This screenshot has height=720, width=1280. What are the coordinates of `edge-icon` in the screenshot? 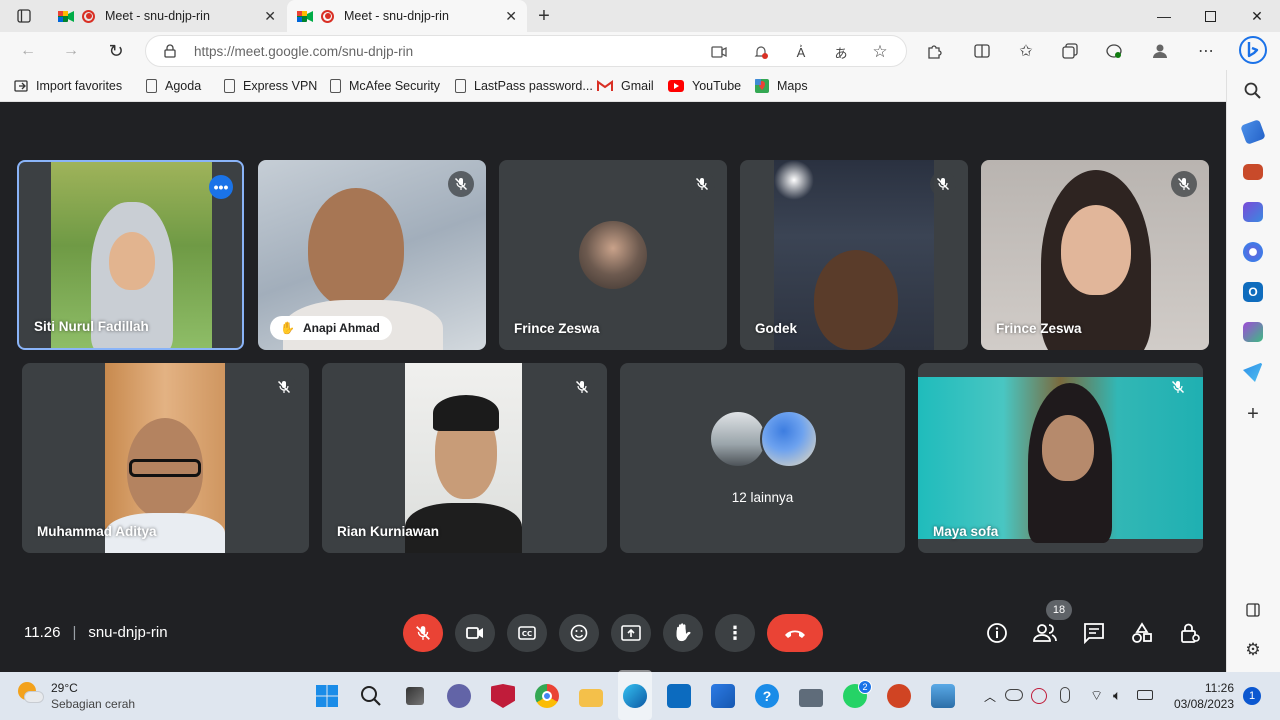 It's located at (635, 696).